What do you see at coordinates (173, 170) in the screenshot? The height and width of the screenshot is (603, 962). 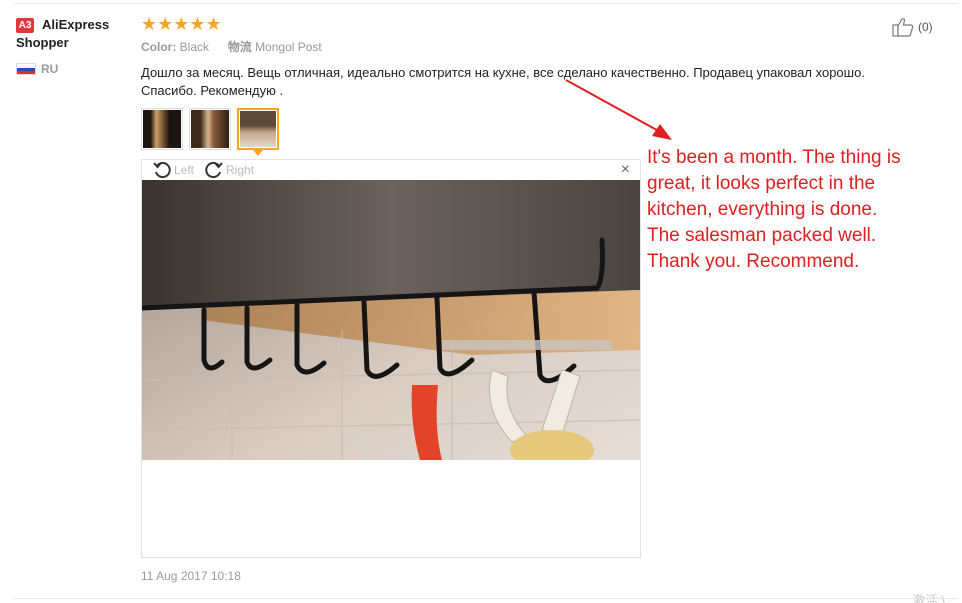 I see `rotate-left-button: Left` at bounding box center [173, 170].